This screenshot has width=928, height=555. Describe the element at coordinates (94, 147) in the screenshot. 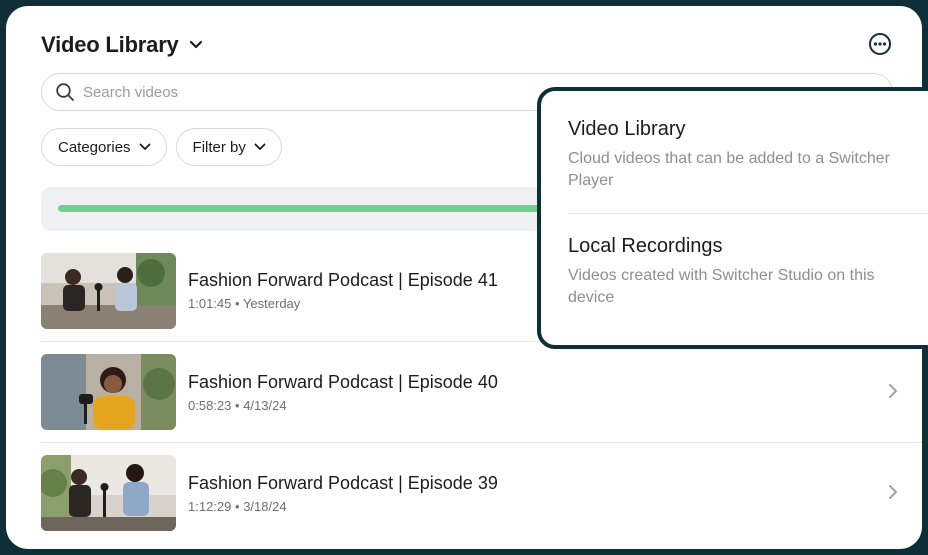

I see `categories-label: Categories` at that location.